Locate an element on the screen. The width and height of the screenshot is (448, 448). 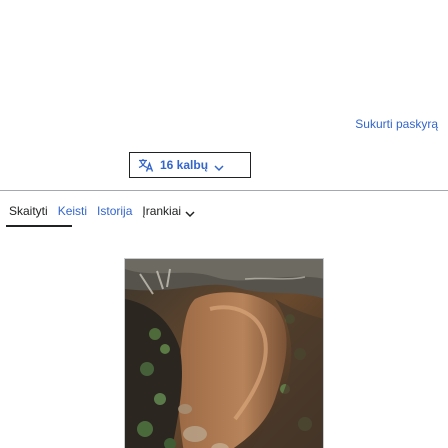
tab-read: Skaityti is located at coordinates (39, 214).